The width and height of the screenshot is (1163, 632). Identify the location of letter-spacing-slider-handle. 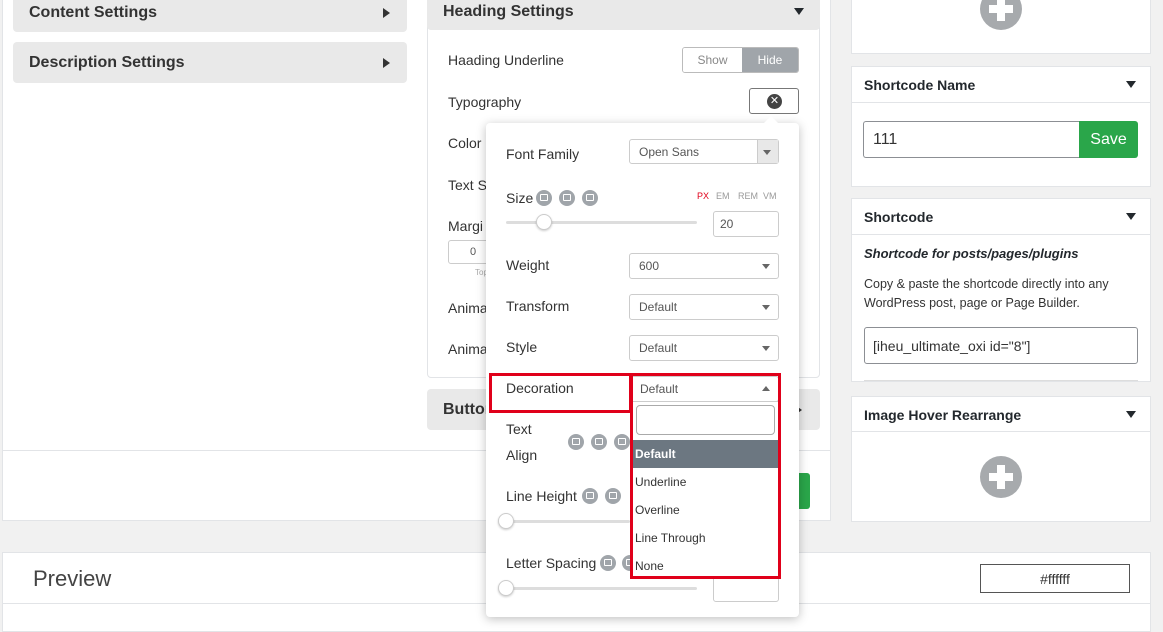
(506, 588).